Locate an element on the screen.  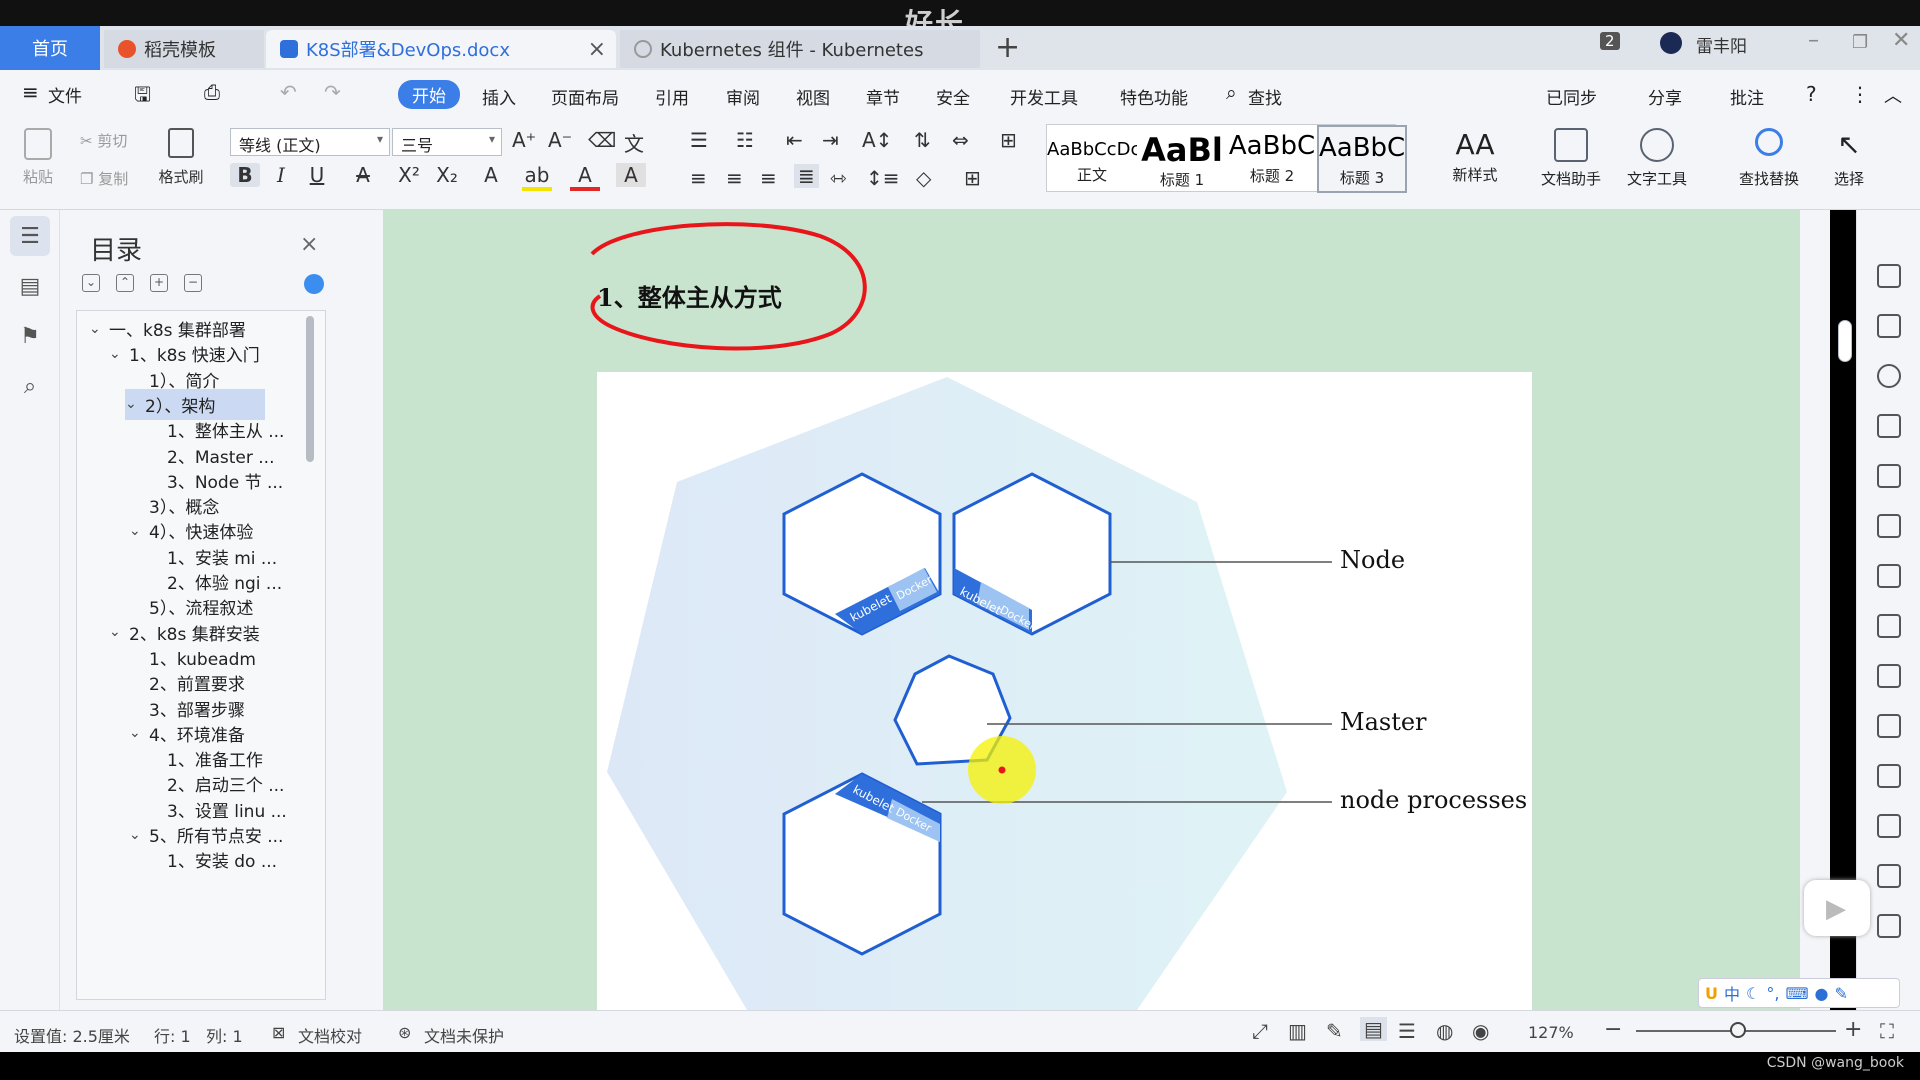
user-icon: ● is located at coordinates (1822, 993).